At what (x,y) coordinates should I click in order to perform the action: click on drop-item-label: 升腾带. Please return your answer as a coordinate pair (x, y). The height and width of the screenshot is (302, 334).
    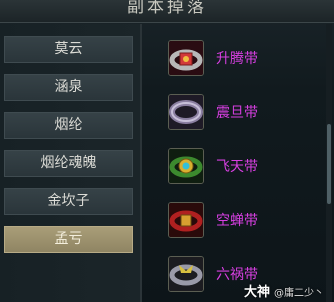
    Looking at the image, I should click on (237, 59).